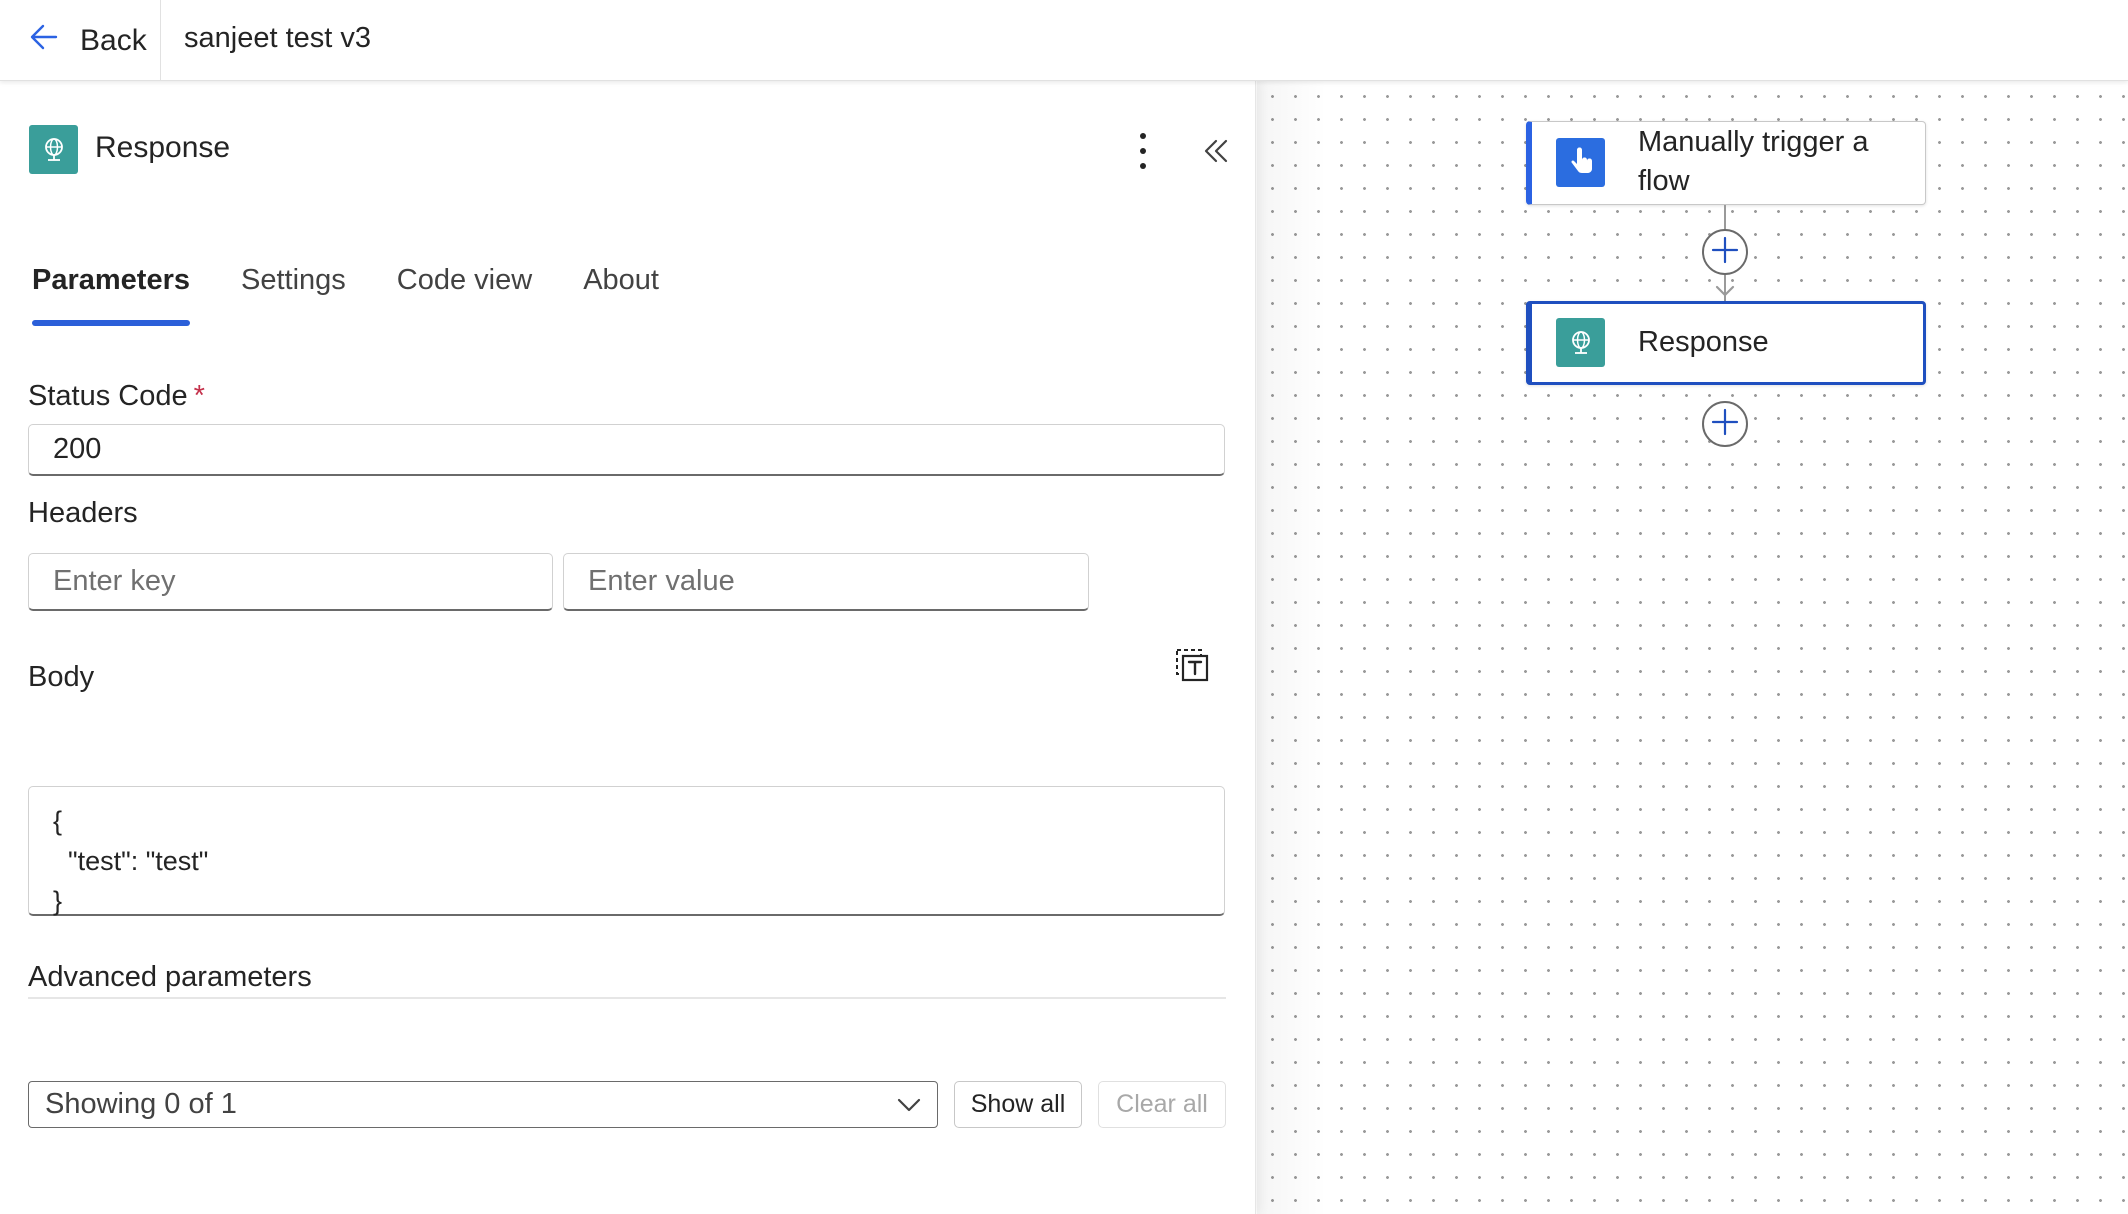  Describe the element at coordinates (1580, 162) in the screenshot. I see `hand-touch-icon` at that location.